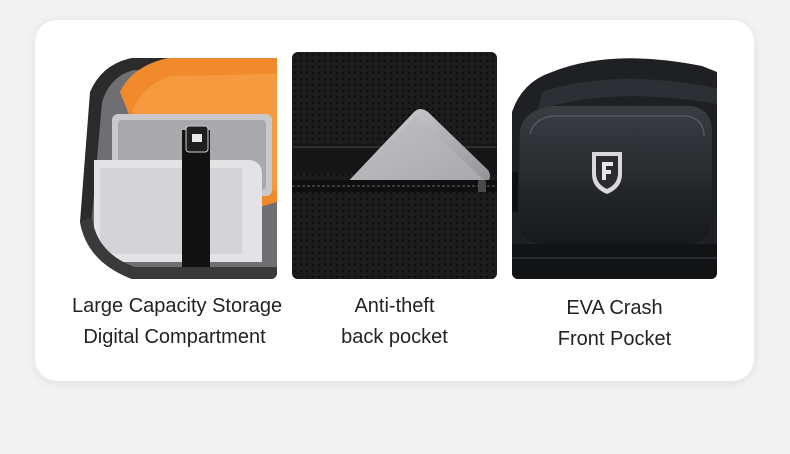 The width and height of the screenshot is (790, 454). Describe the element at coordinates (394, 337) in the screenshot. I see `caption-line-2: back pocket` at that location.